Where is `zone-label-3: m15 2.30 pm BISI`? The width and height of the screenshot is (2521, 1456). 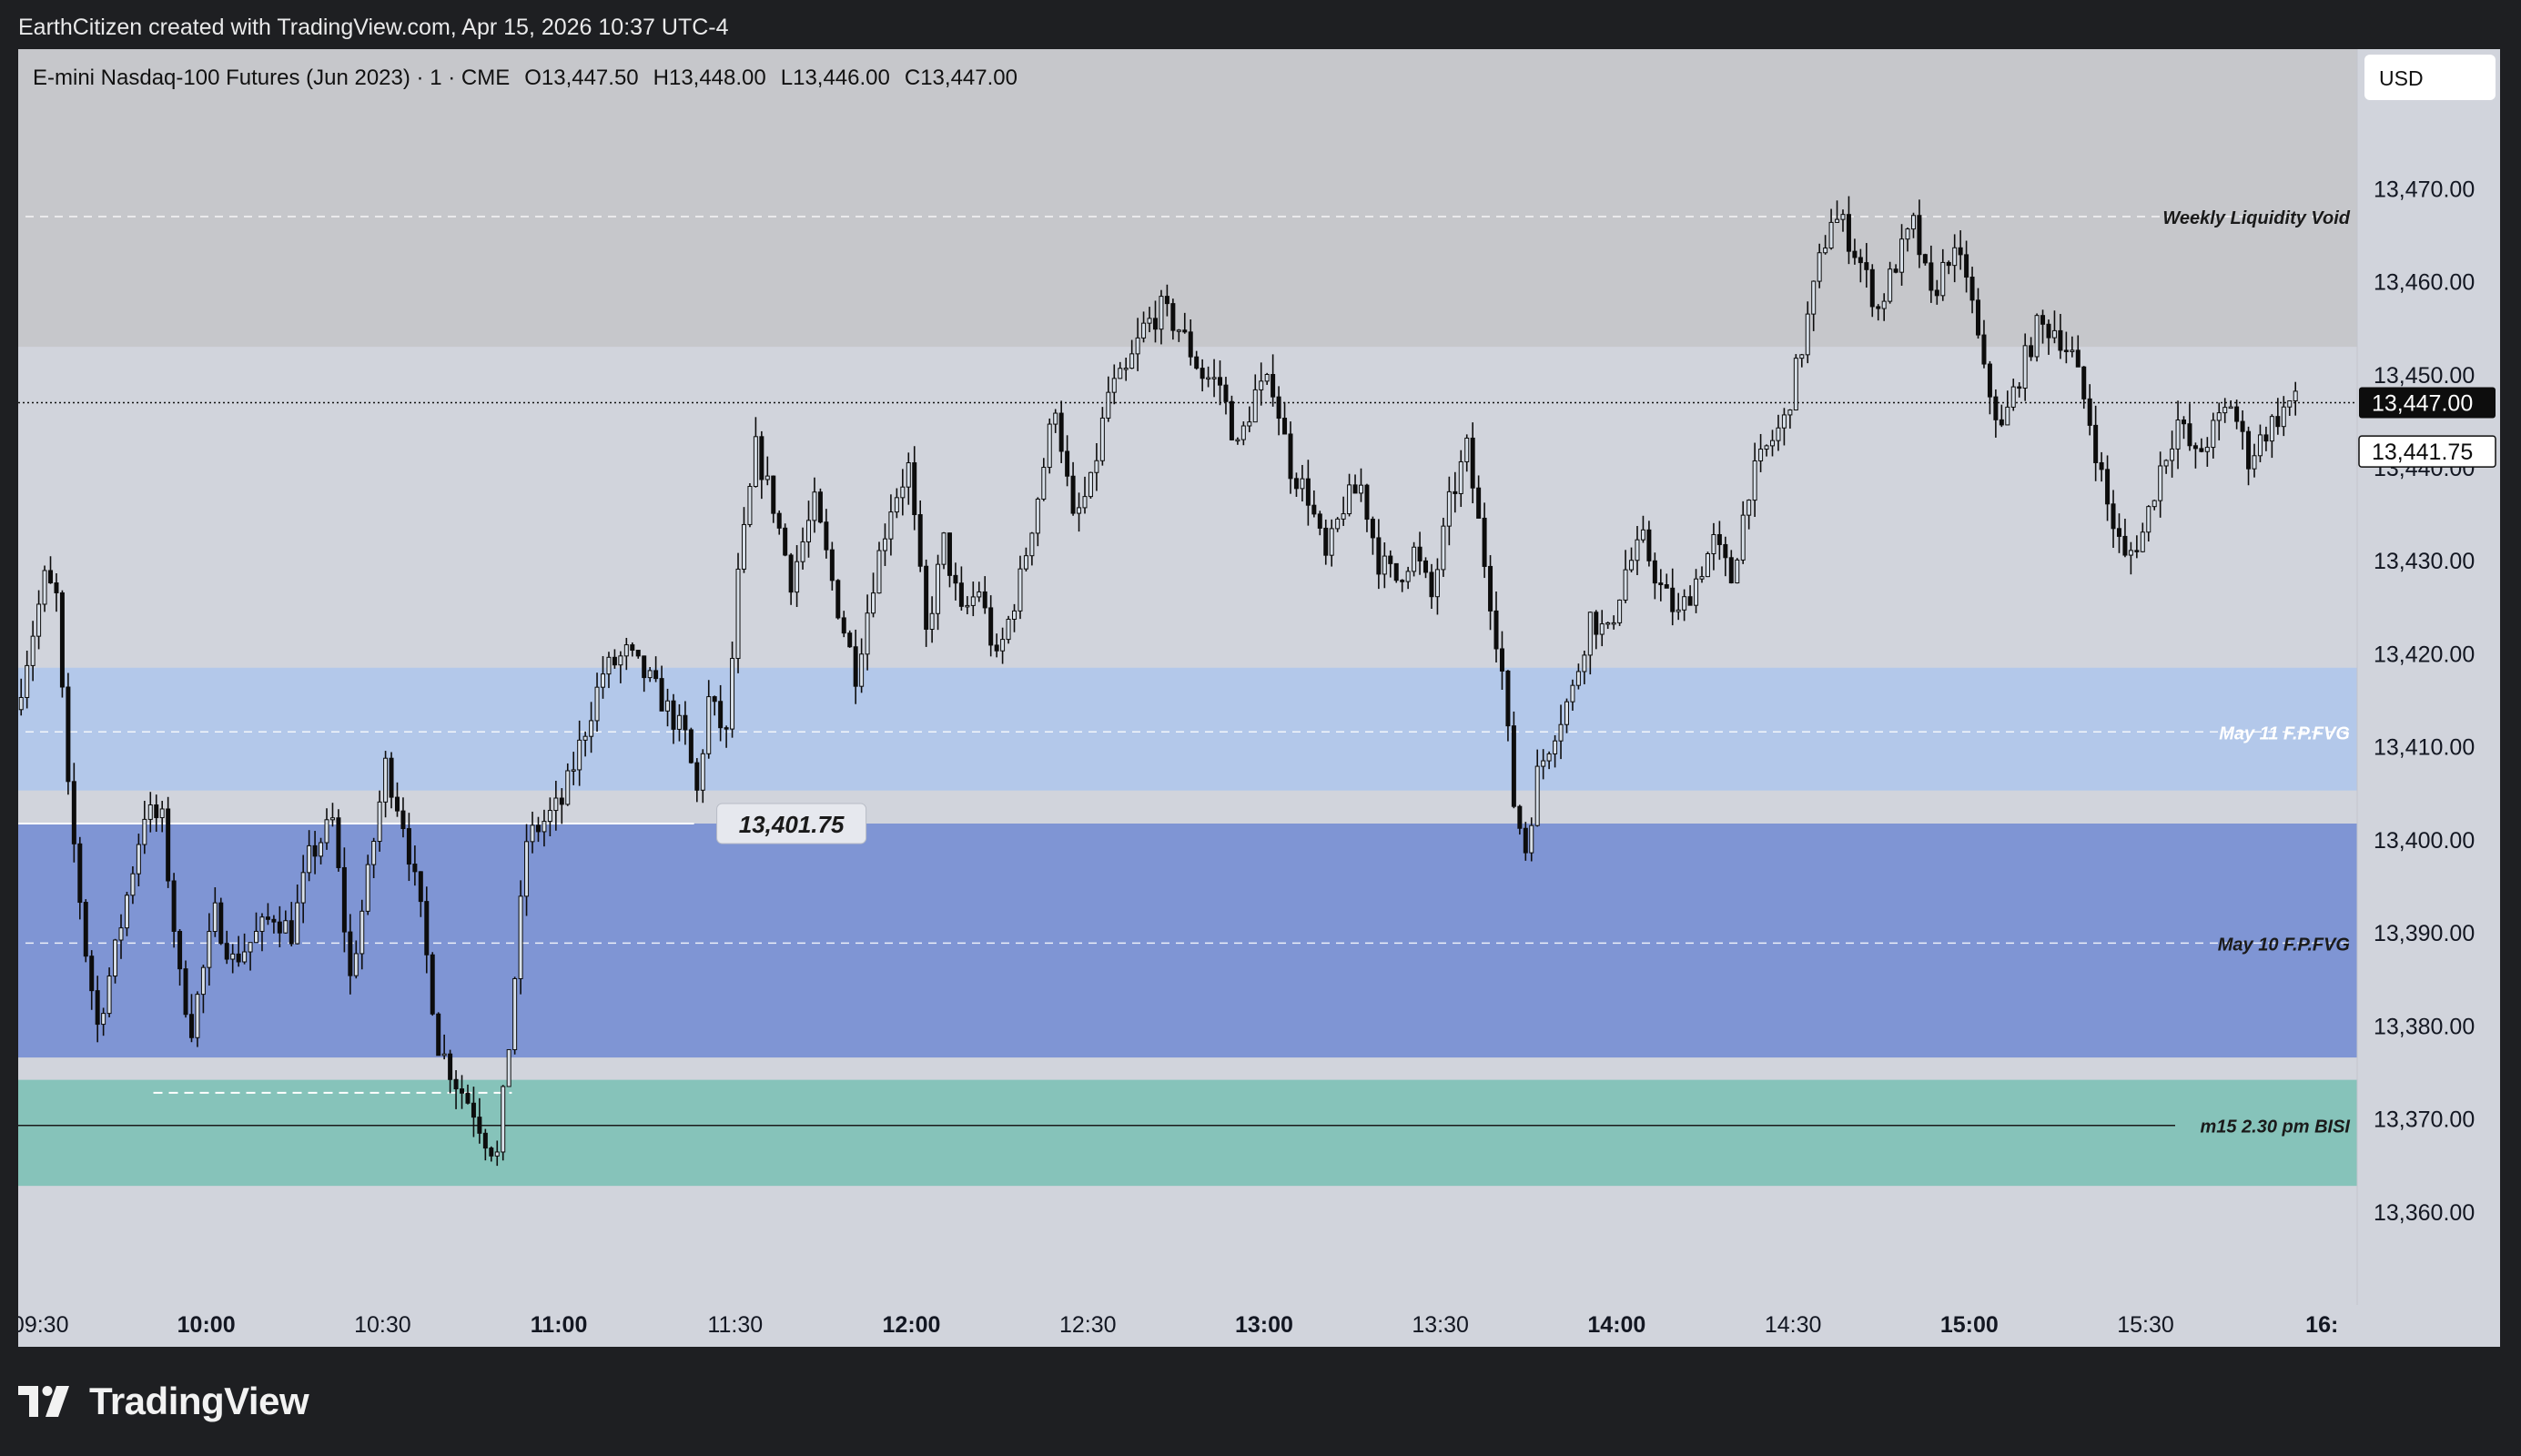
zone-label-3: m15 2.30 pm BISI is located at coordinates (2275, 1127).